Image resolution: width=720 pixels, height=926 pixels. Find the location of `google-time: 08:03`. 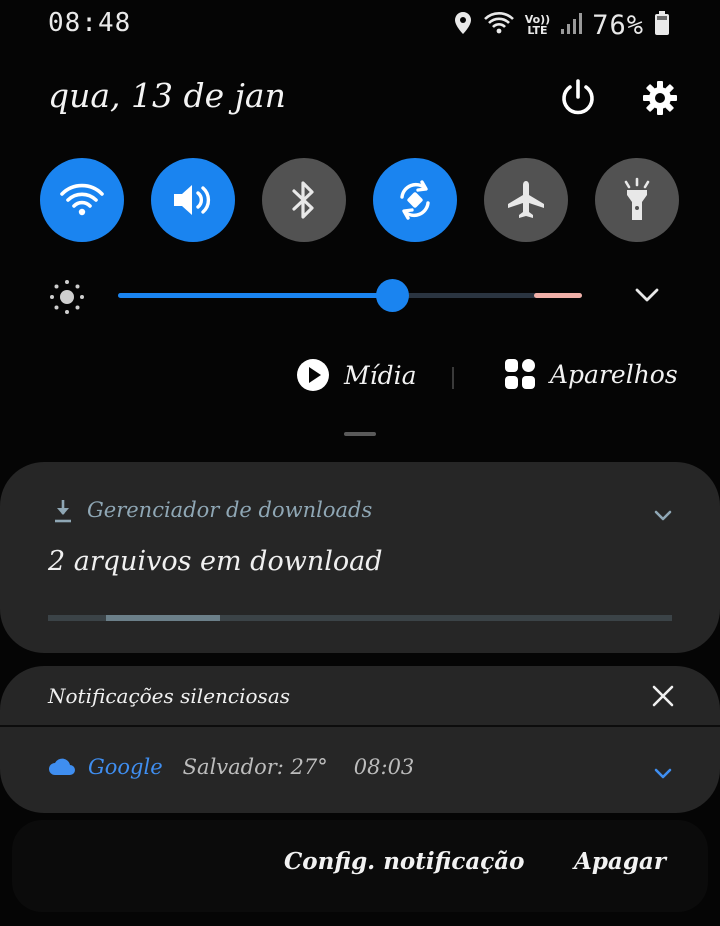

google-time: 08:03 is located at coordinates (384, 767).